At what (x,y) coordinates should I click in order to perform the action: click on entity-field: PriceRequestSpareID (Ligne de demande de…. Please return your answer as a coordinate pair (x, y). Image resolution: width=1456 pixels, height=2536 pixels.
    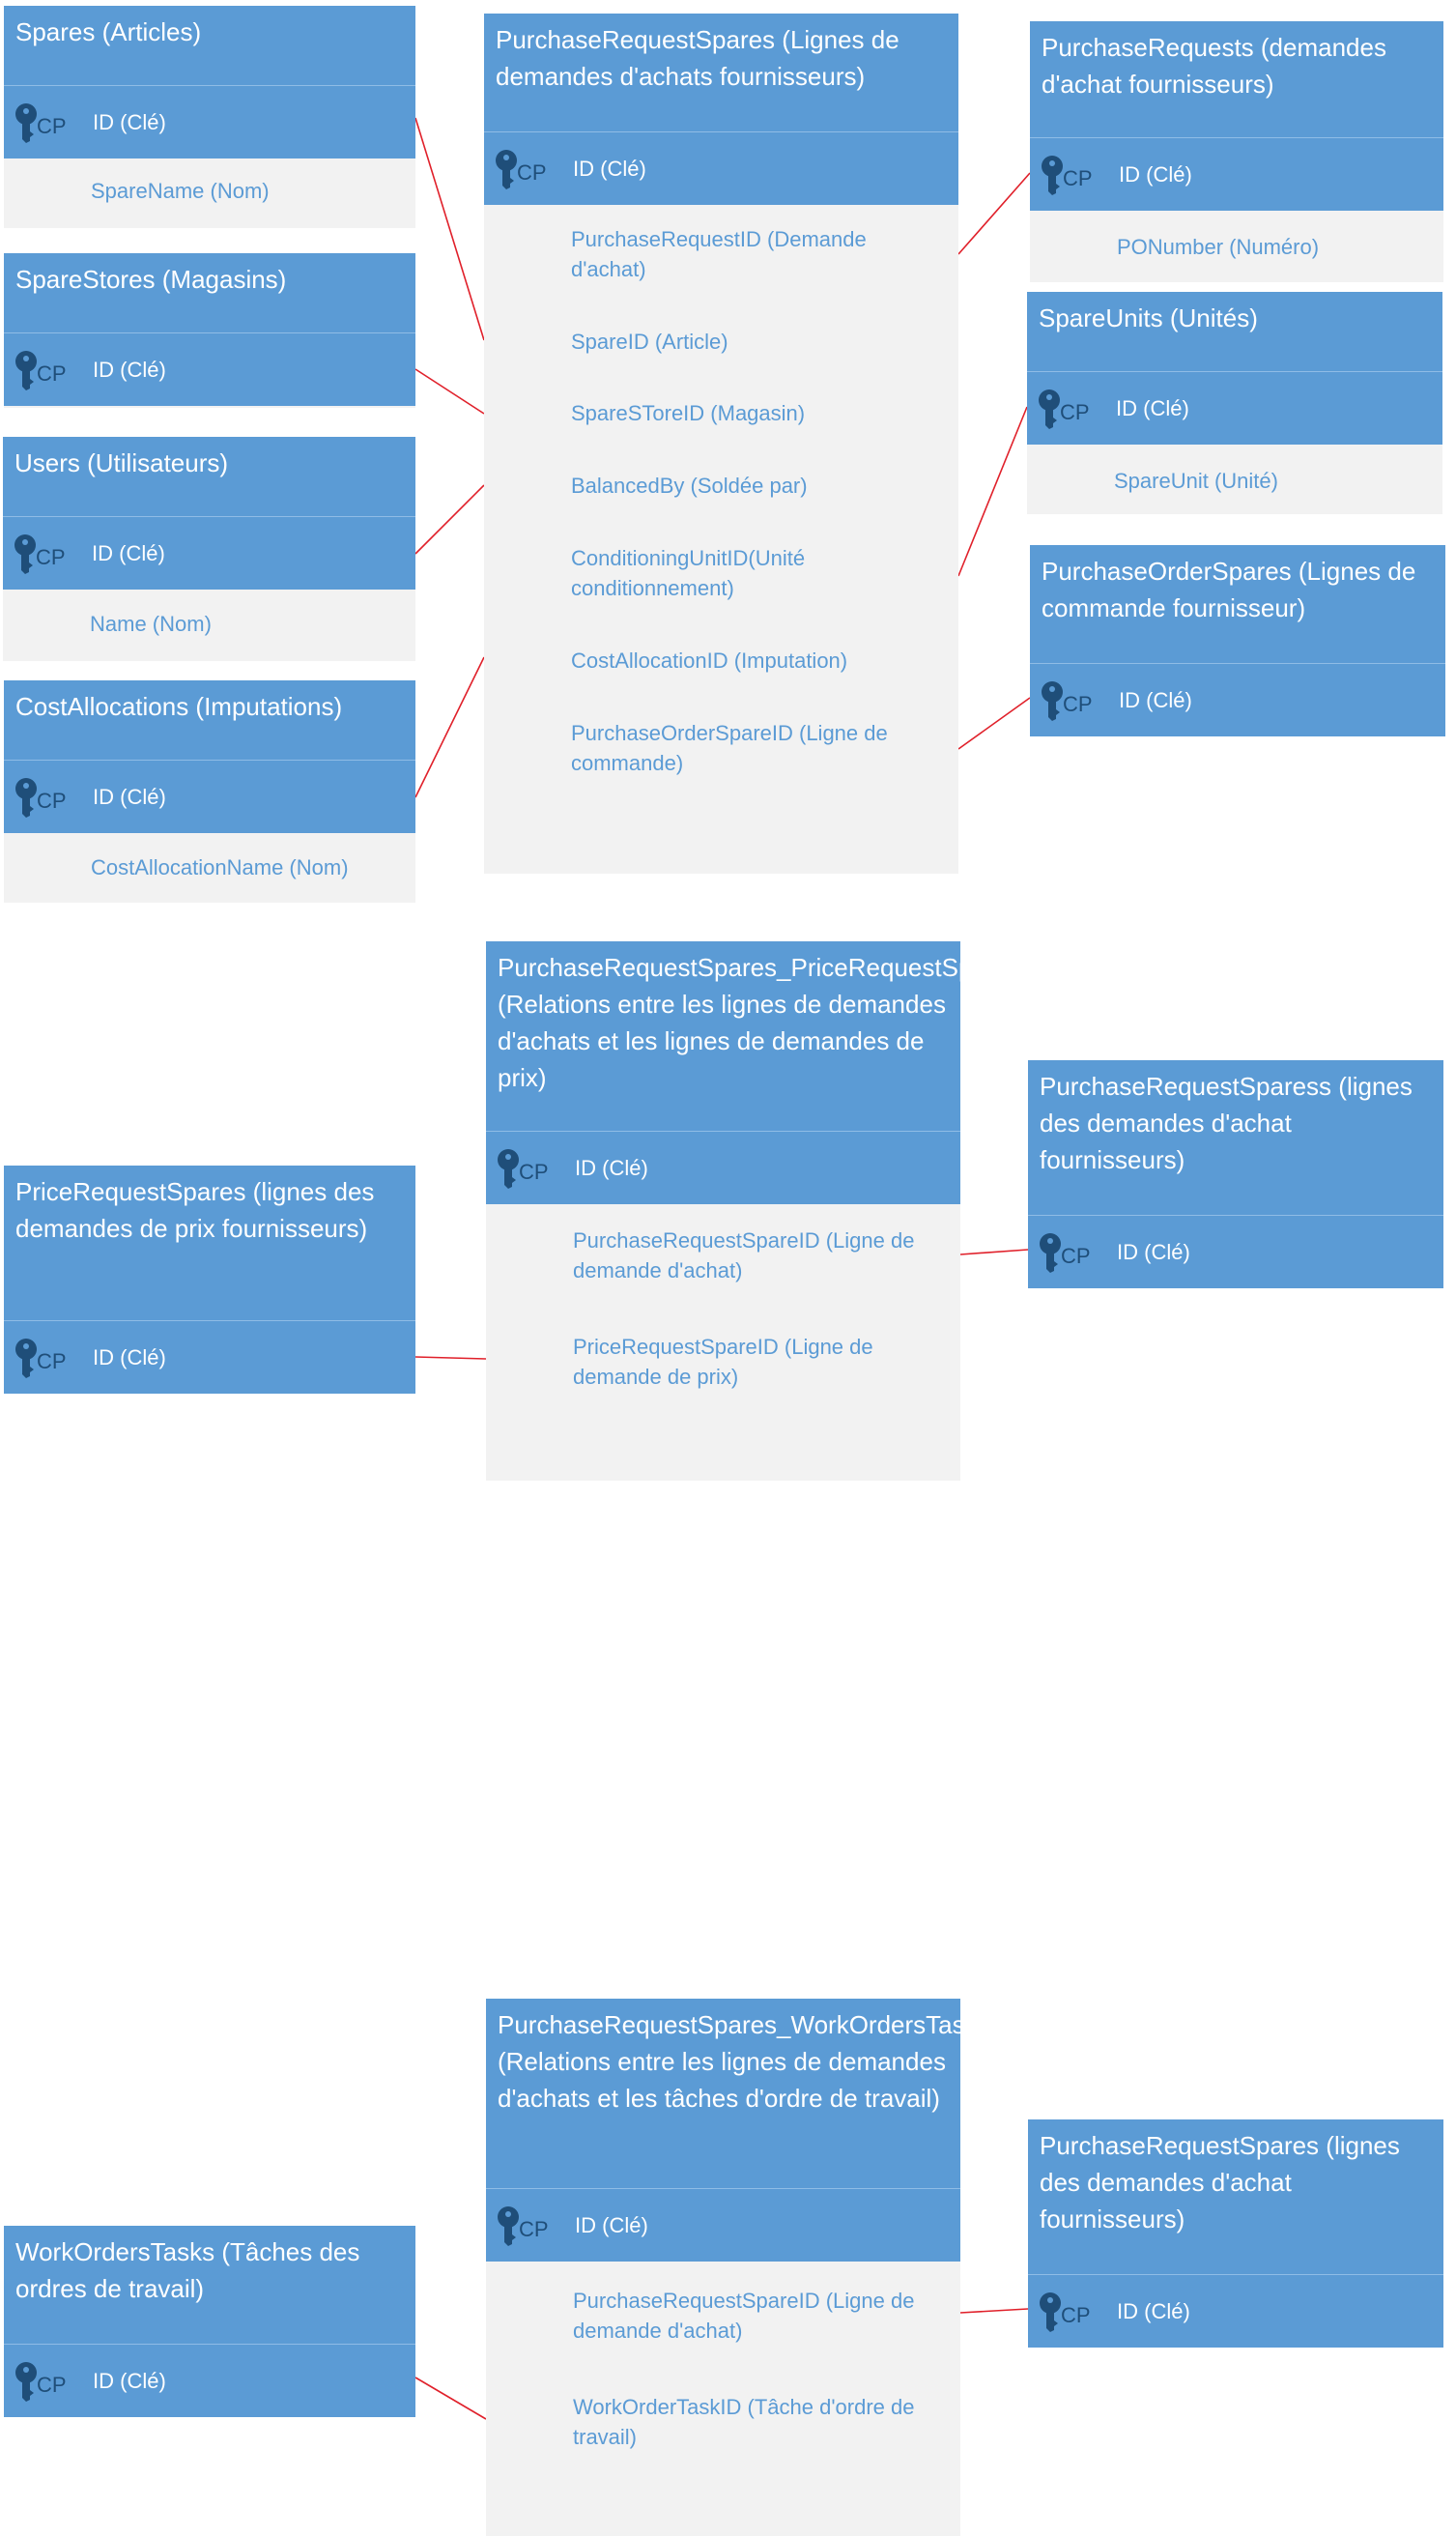
    Looking at the image, I should click on (723, 1362).